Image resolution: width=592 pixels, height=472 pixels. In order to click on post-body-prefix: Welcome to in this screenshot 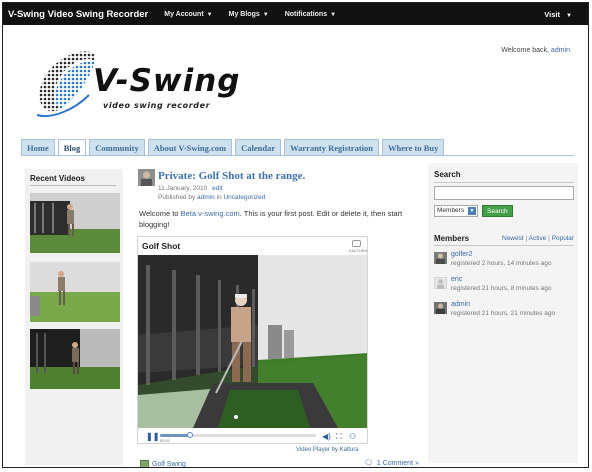, I will do `click(159, 213)`.